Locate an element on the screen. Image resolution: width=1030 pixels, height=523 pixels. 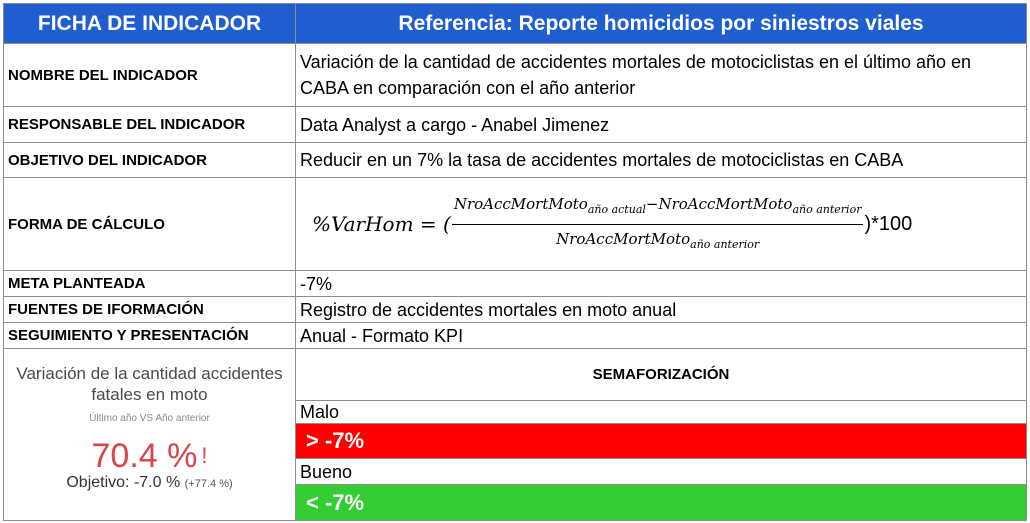
kpi-subtitle: Último año VS Año anterior is located at coordinates (149, 418).